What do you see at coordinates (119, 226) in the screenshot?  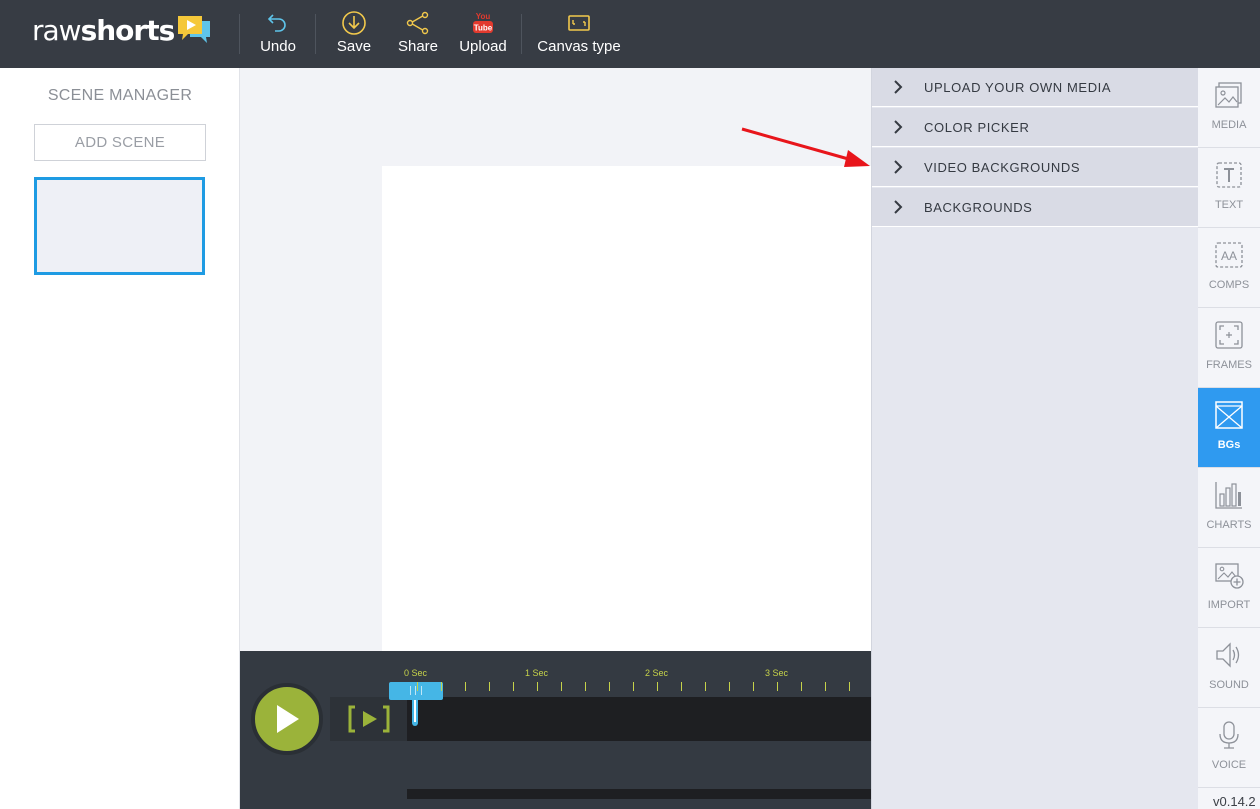 I see `scene-thumbnail` at bounding box center [119, 226].